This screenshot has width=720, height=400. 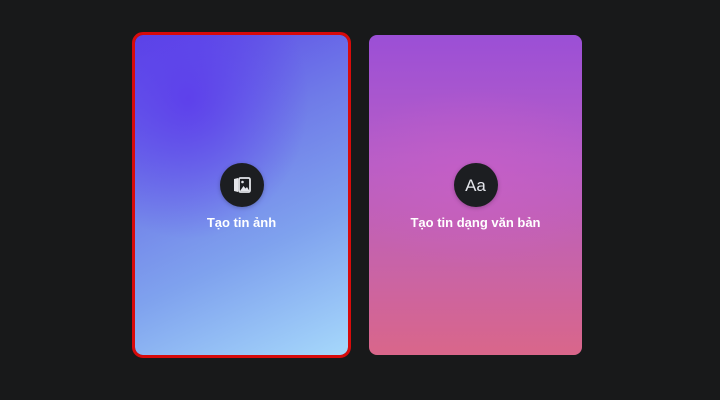 I want to click on text-aa-icon: Aa, so click(x=475, y=185).